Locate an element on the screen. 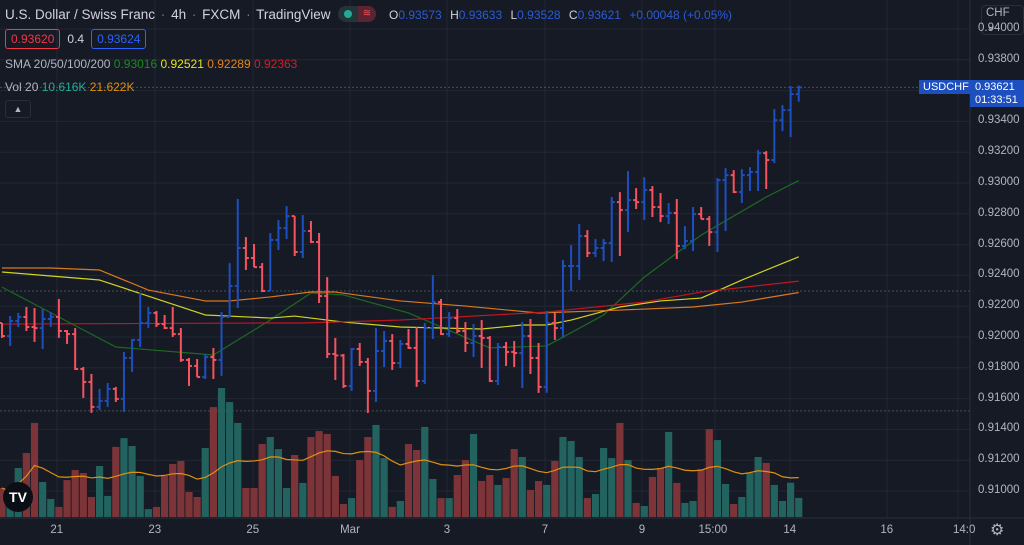  price-tick-label: 0.91200 is located at coordinates (999, 459).